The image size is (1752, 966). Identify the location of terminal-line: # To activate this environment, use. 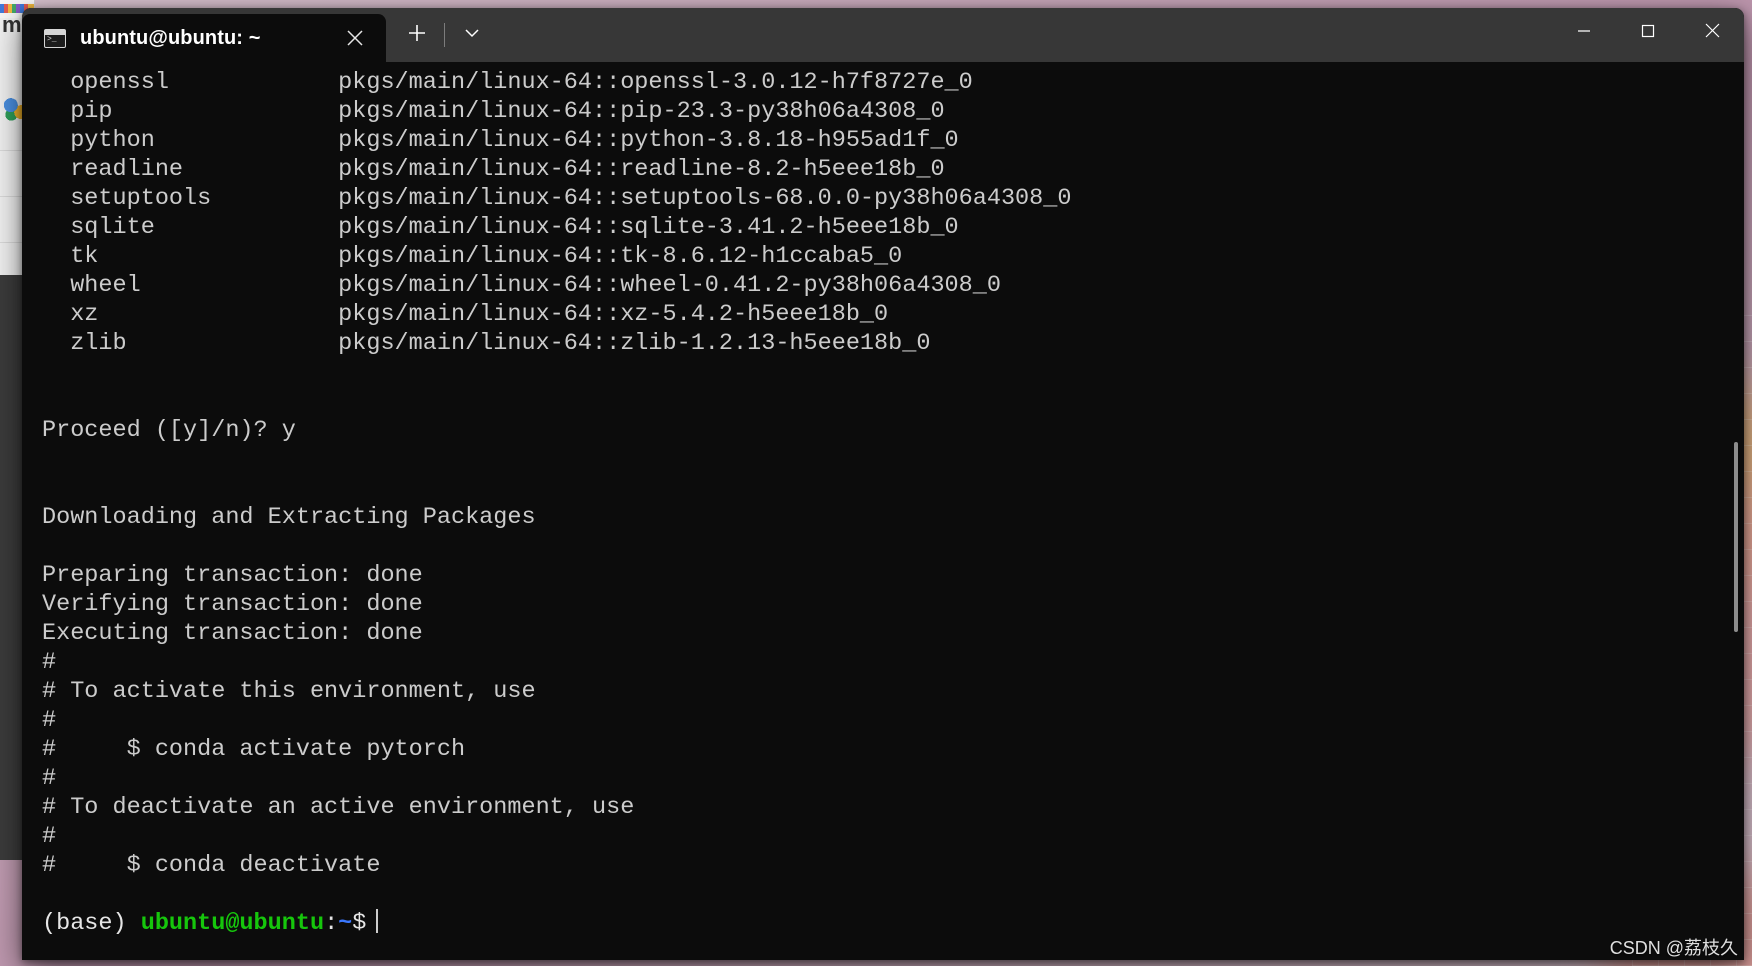
(289, 691).